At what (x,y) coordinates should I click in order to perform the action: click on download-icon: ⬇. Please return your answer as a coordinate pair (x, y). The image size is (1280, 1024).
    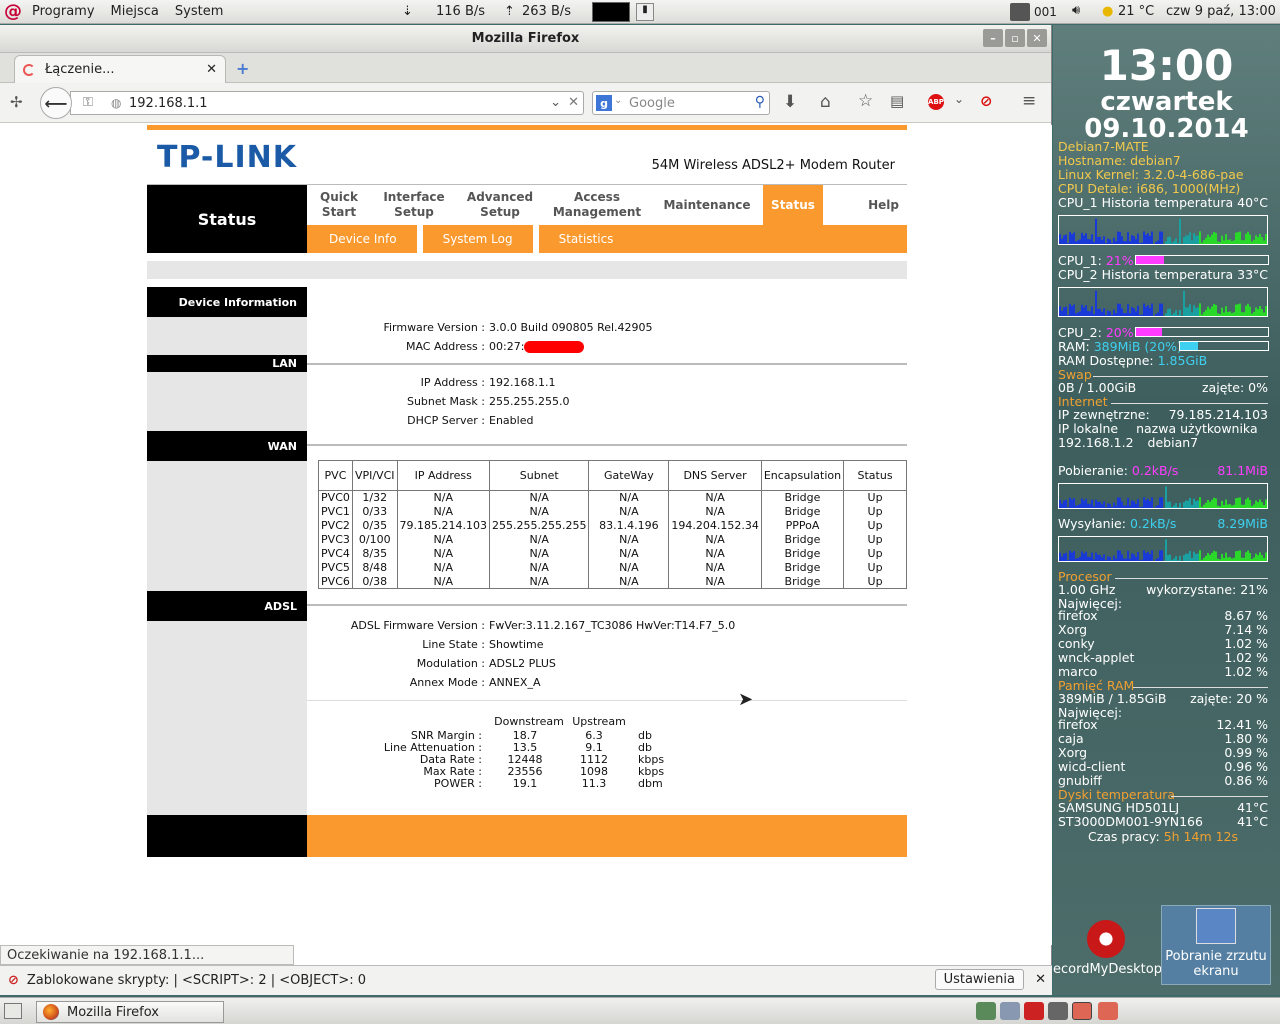
    Looking at the image, I should click on (790, 102).